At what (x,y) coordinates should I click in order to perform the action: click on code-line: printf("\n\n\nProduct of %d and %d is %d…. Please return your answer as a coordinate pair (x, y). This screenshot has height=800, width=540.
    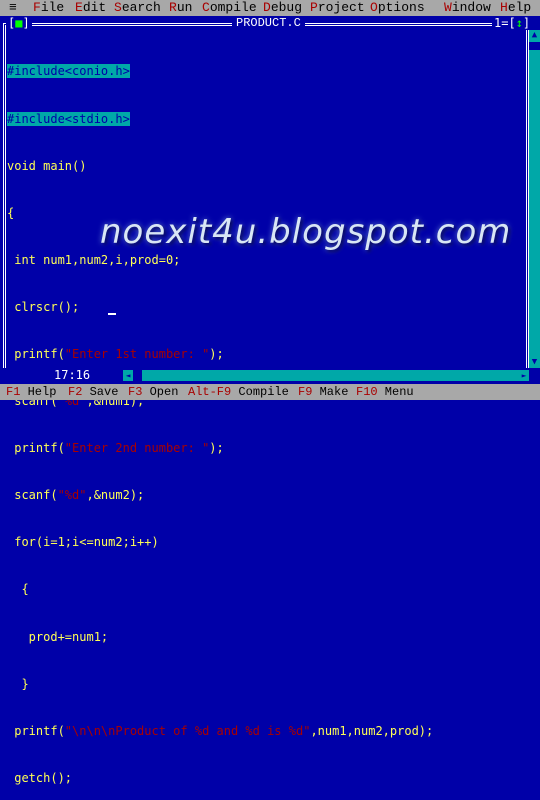
    Looking at the image, I should click on (262, 732).